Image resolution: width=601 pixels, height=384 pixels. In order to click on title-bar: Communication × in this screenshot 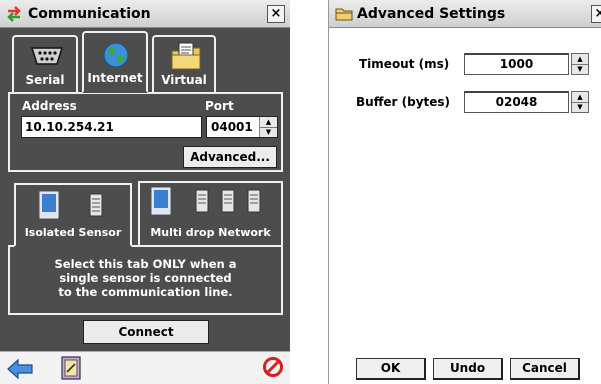, I will do `click(145, 14)`.